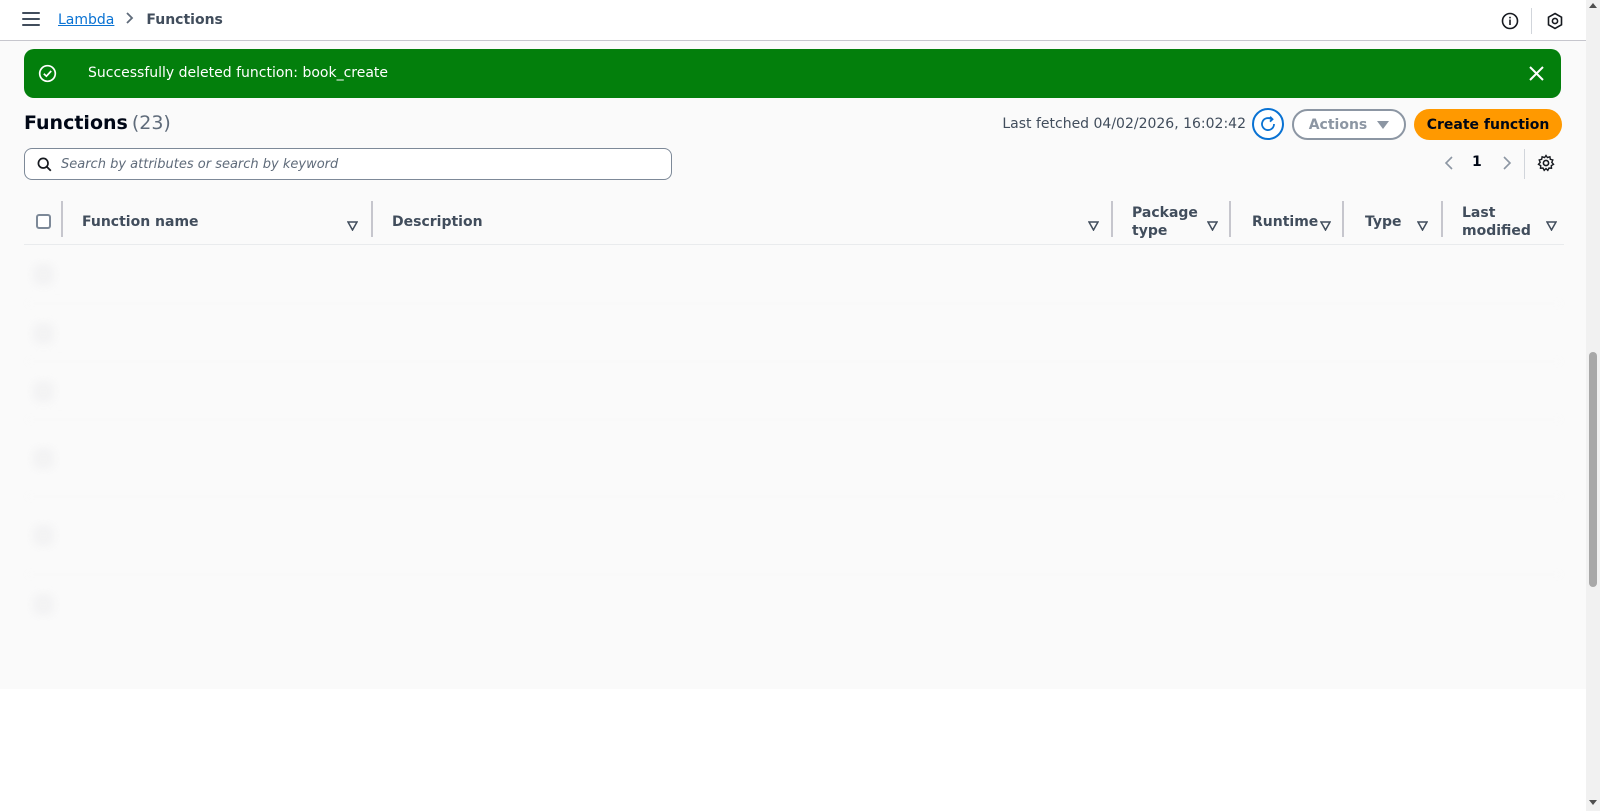  What do you see at coordinates (1536, 73) in the screenshot?
I see `close-icon` at bounding box center [1536, 73].